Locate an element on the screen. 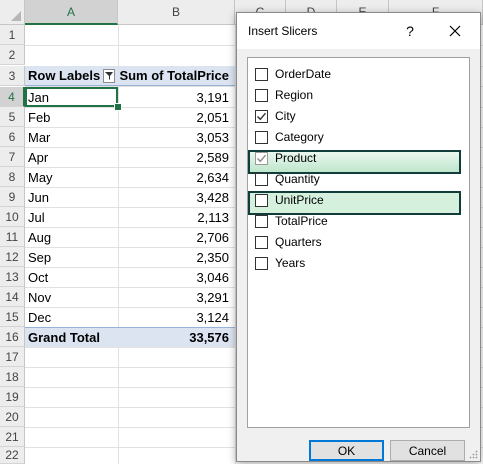 The width and height of the screenshot is (483, 464). pivot-row-value: 2,051 is located at coordinates (176, 117).